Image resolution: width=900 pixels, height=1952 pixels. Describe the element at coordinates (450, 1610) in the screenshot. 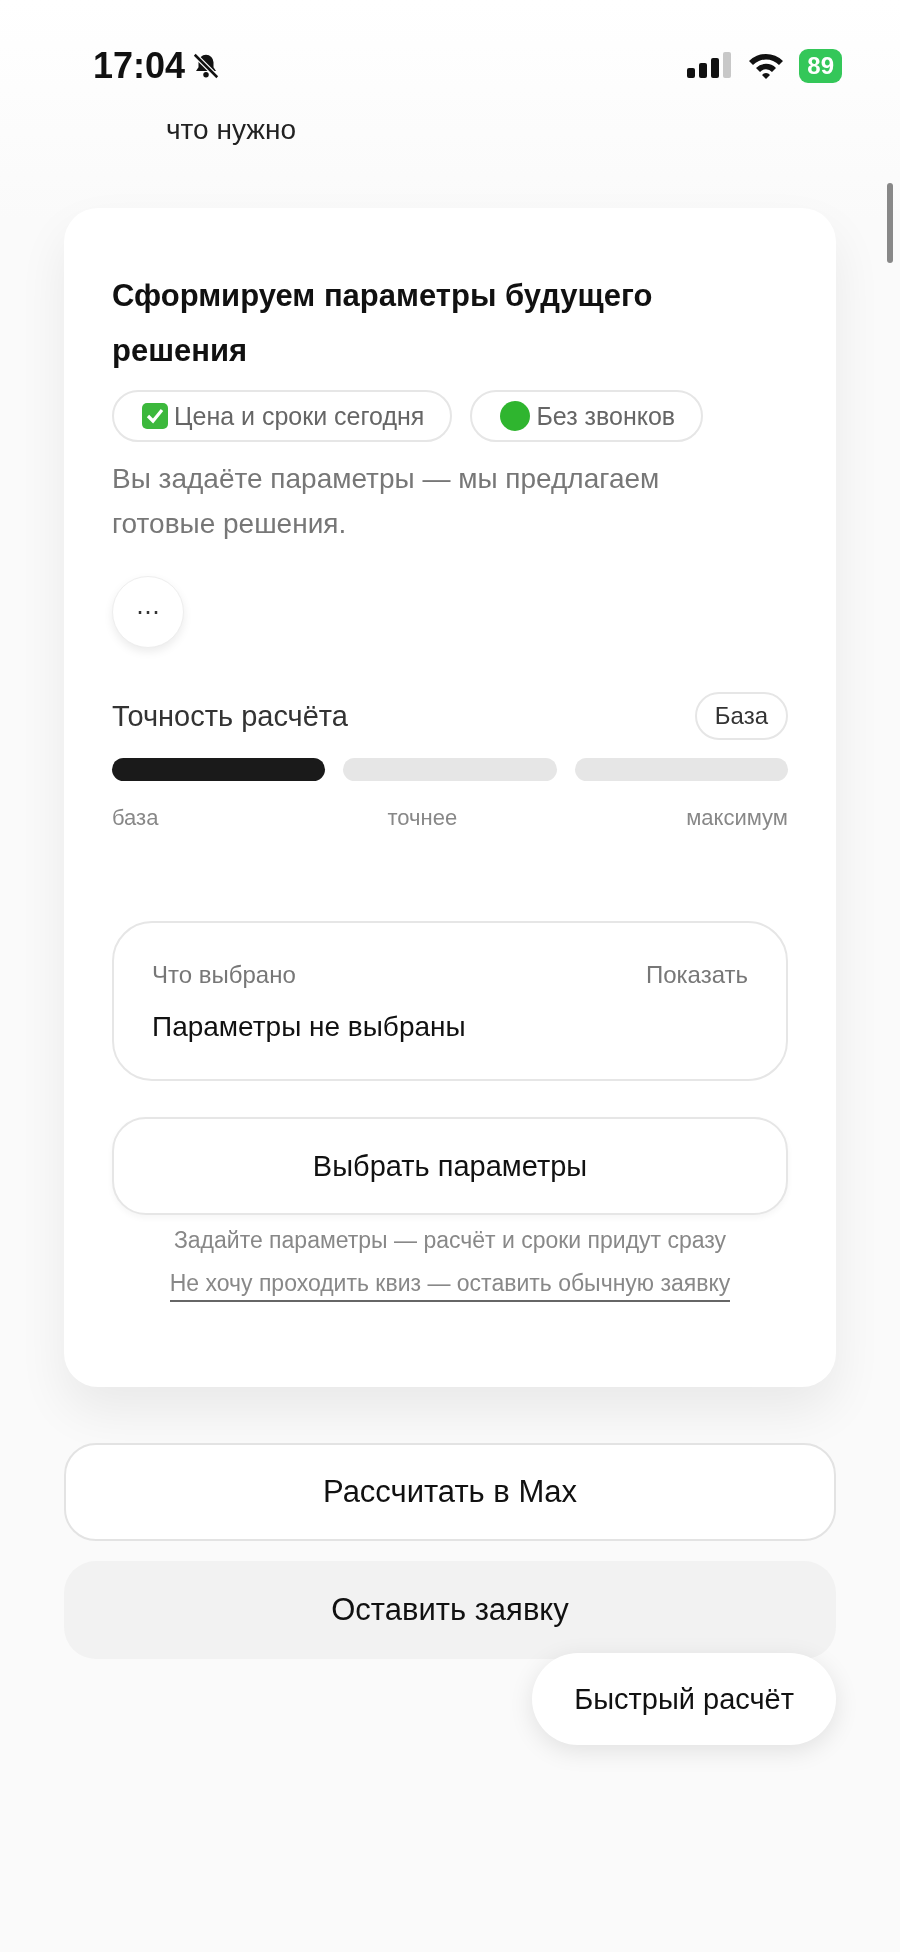

I see `request-button: Оставить заявку` at that location.